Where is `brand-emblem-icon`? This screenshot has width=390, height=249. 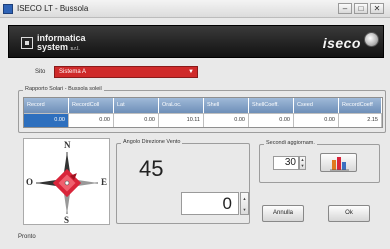 brand-emblem-icon is located at coordinates (371, 39).